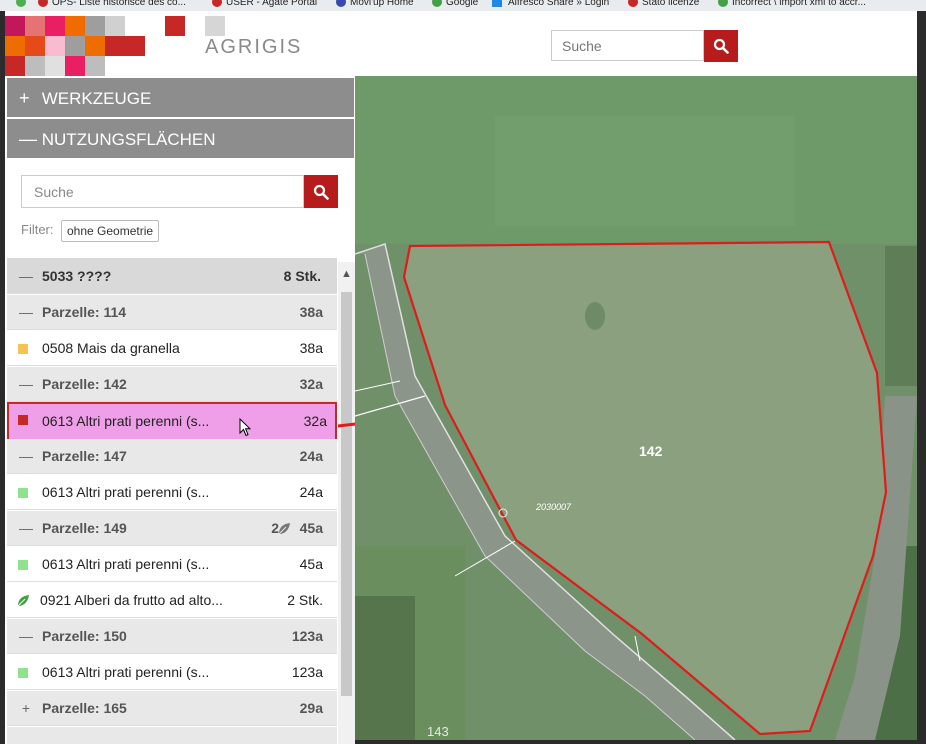 This screenshot has width=926, height=744. What do you see at coordinates (96, 98) in the screenshot?
I see `accordion-label: WERKZEUGE` at bounding box center [96, 98].